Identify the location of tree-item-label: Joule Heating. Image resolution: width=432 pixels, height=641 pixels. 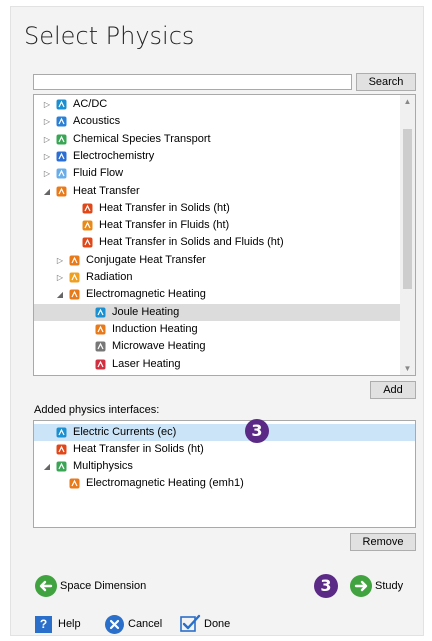
(146, 311).